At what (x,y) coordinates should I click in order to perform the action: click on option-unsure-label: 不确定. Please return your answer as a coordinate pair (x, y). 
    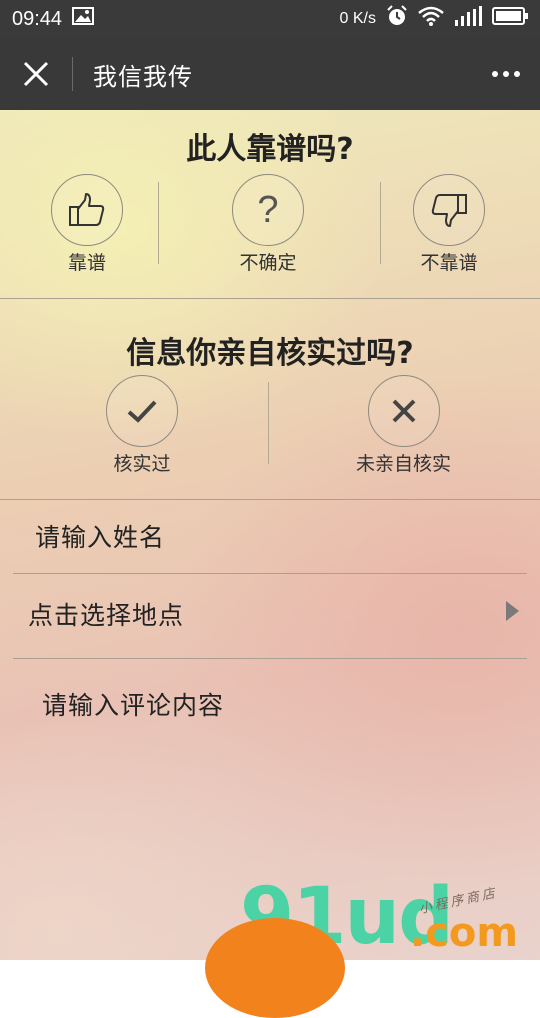
    Looking at the image, I should click on (268, 263).